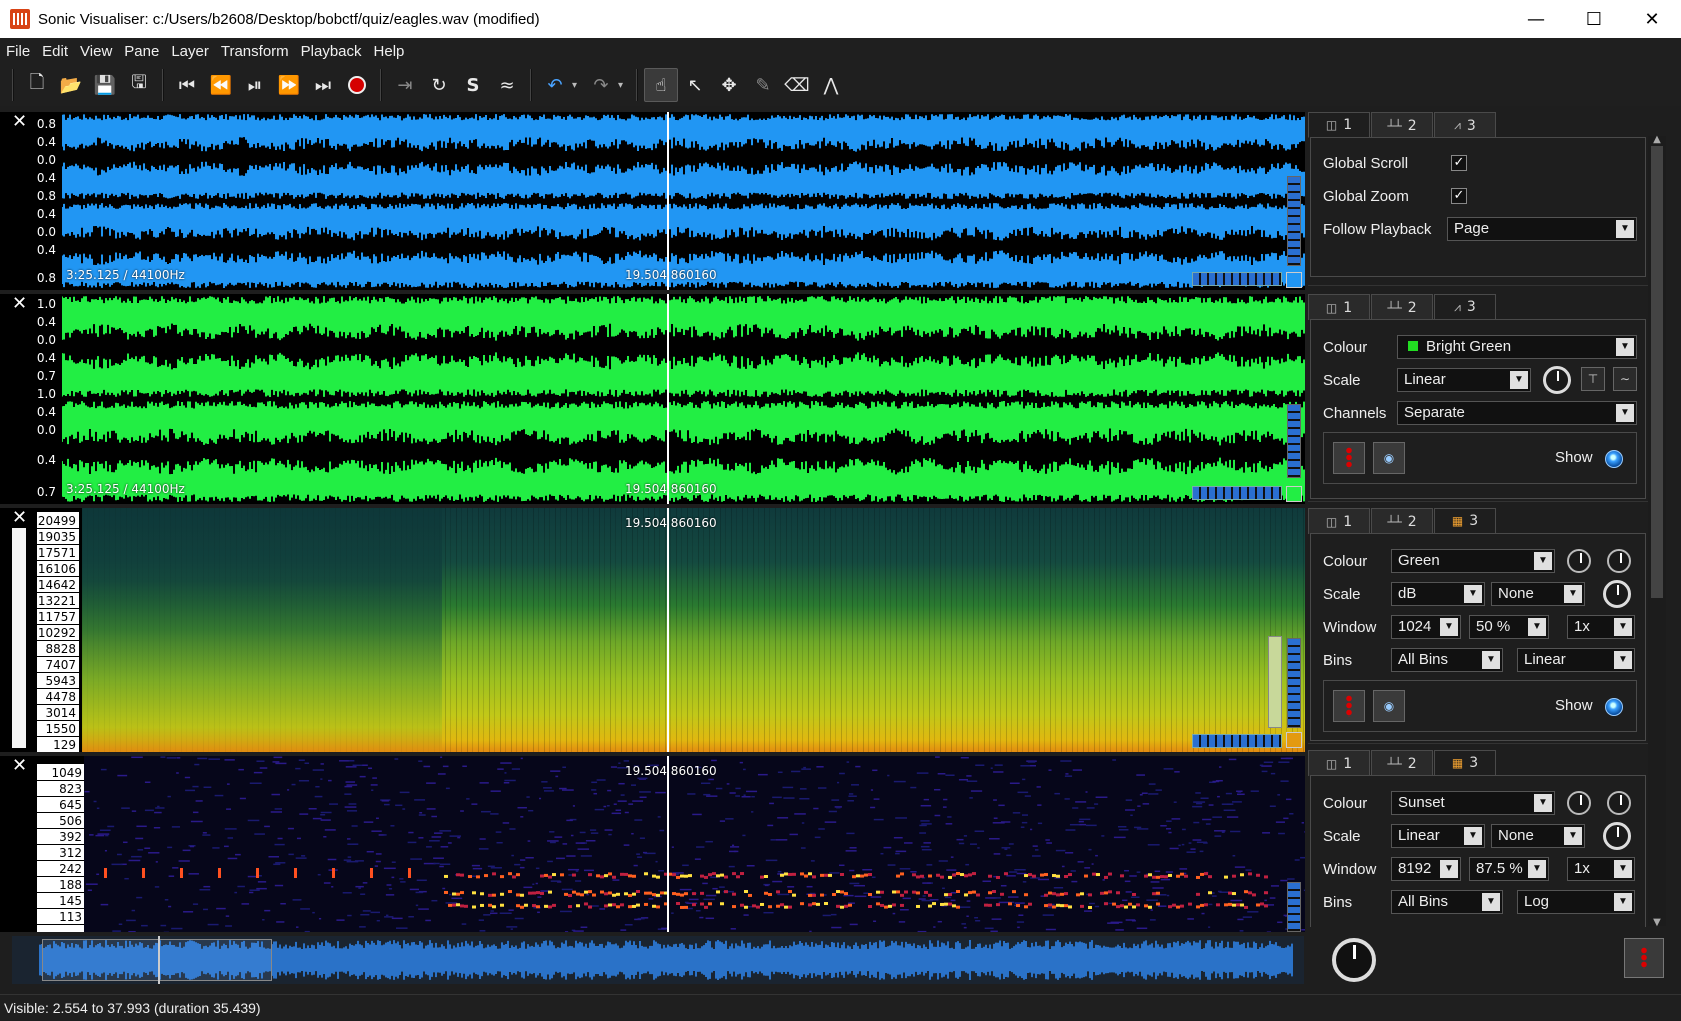 This screenshot has width=1681, height=1021. What do you see at coordinates (729, 85) in the screenshot?
I see `move-icon: ✥` at bounding box center [729, 85].